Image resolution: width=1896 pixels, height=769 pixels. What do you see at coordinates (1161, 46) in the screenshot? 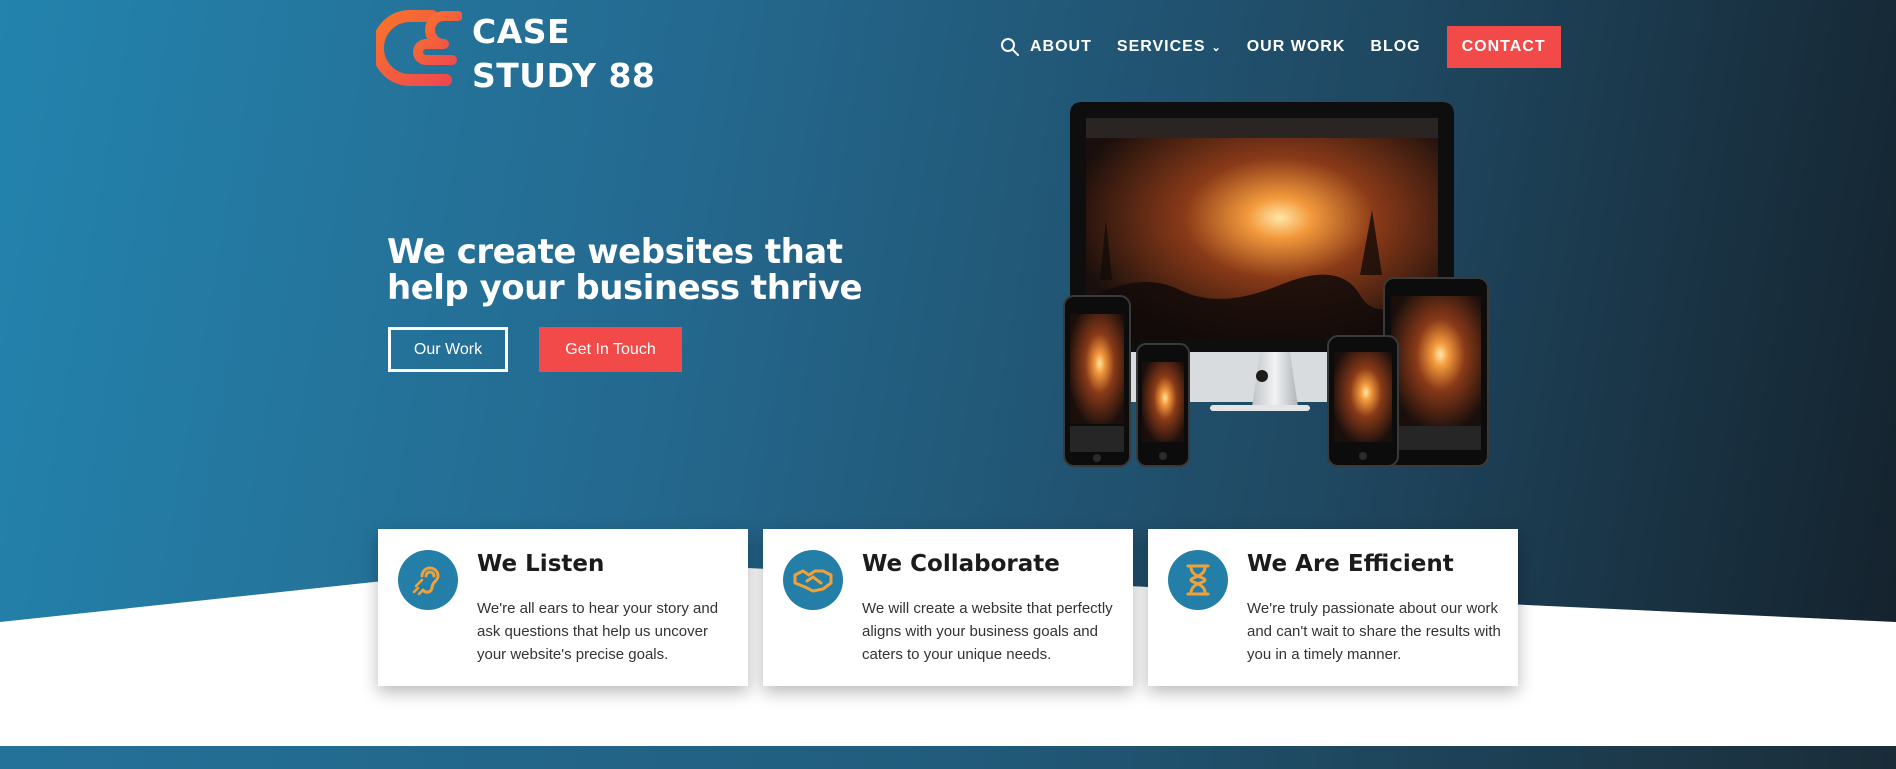
I see `nav-item-label: SERVICES` at bounding box center [1161, 46].